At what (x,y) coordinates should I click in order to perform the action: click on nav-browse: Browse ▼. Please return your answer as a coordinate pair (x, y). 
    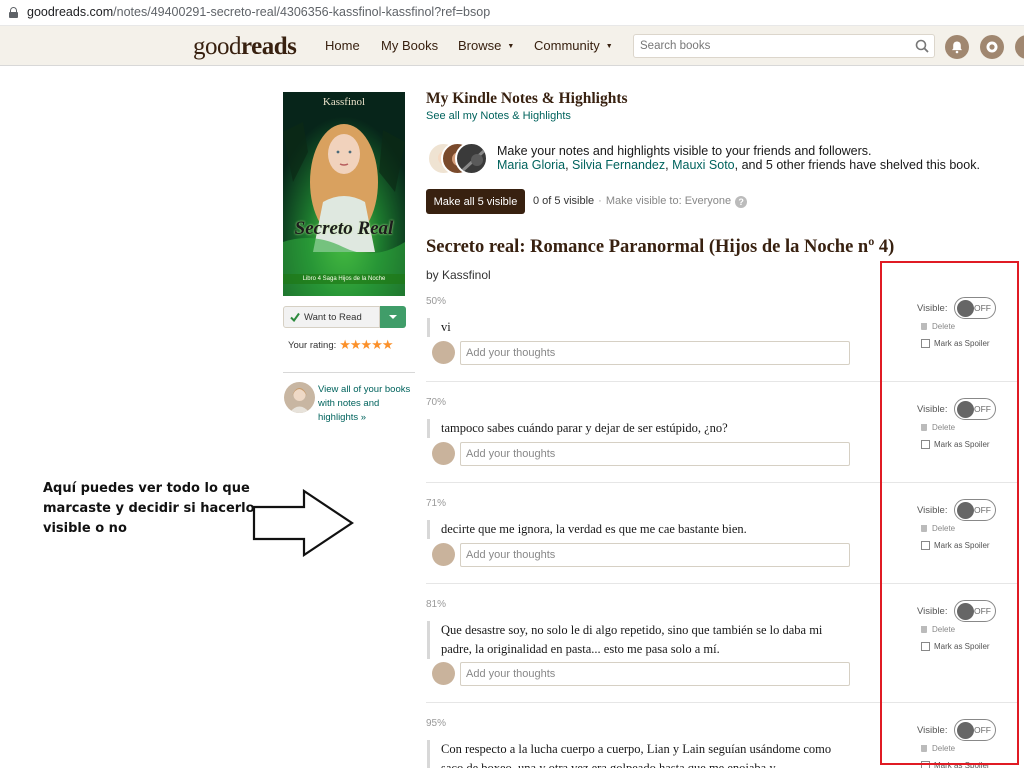
    Looking at the image, I should click on (486, 45).